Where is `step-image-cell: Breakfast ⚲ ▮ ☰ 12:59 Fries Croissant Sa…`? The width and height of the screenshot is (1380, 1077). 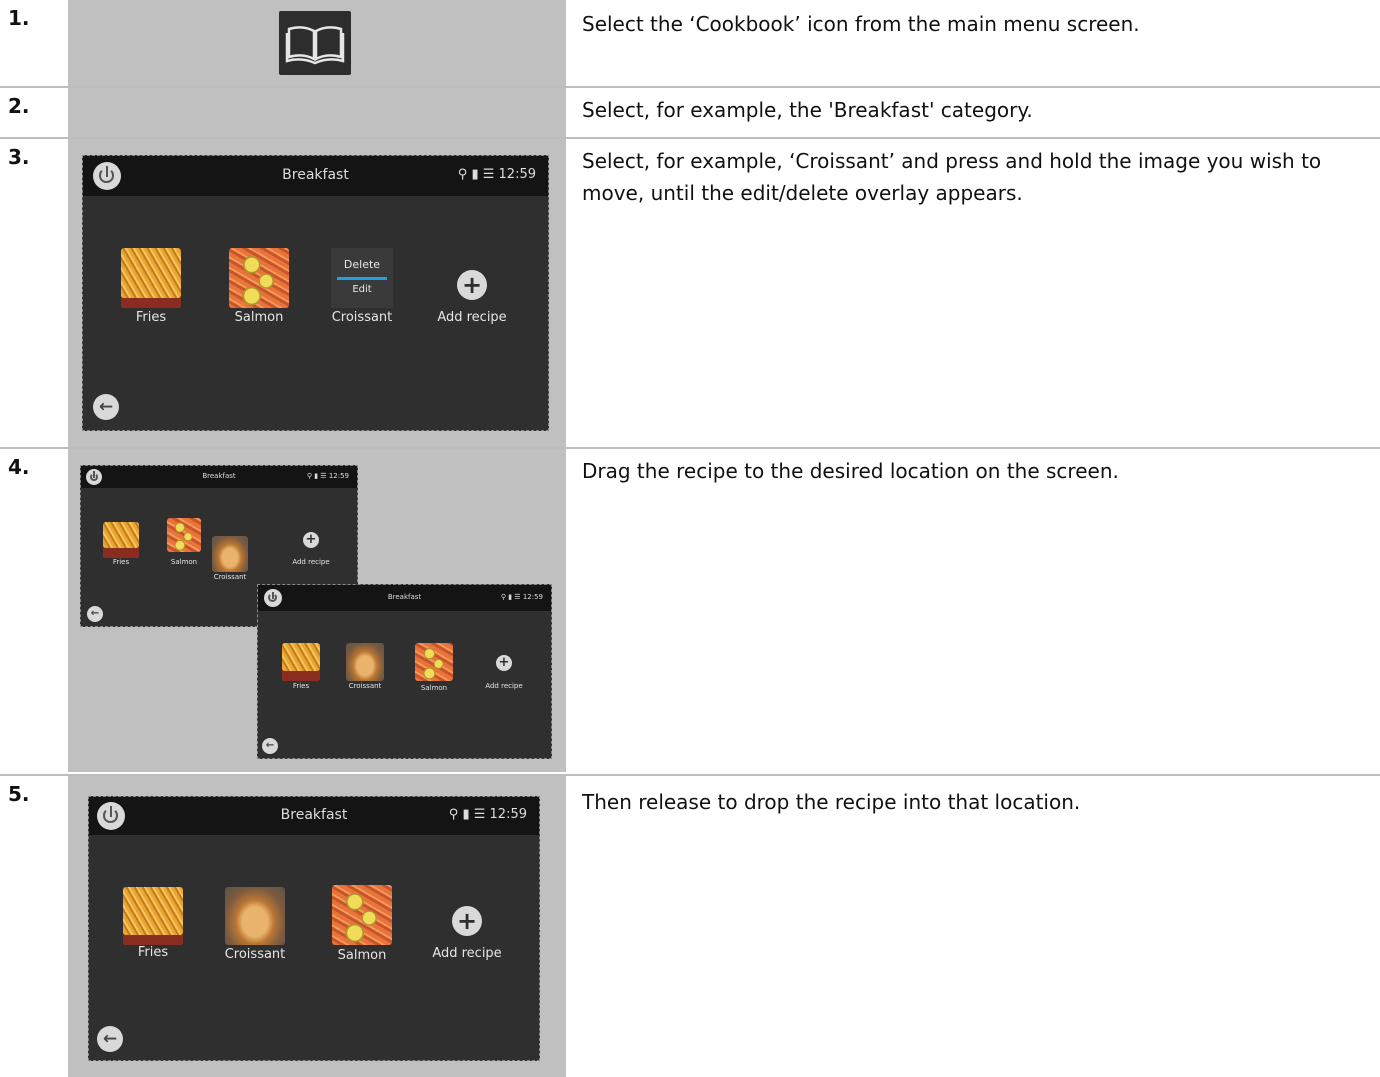
step-image-cell: Breakfast ⚲ ▮ ☰ 12:59 Fries Croissant Sa… is located at coordinates (317, 926).